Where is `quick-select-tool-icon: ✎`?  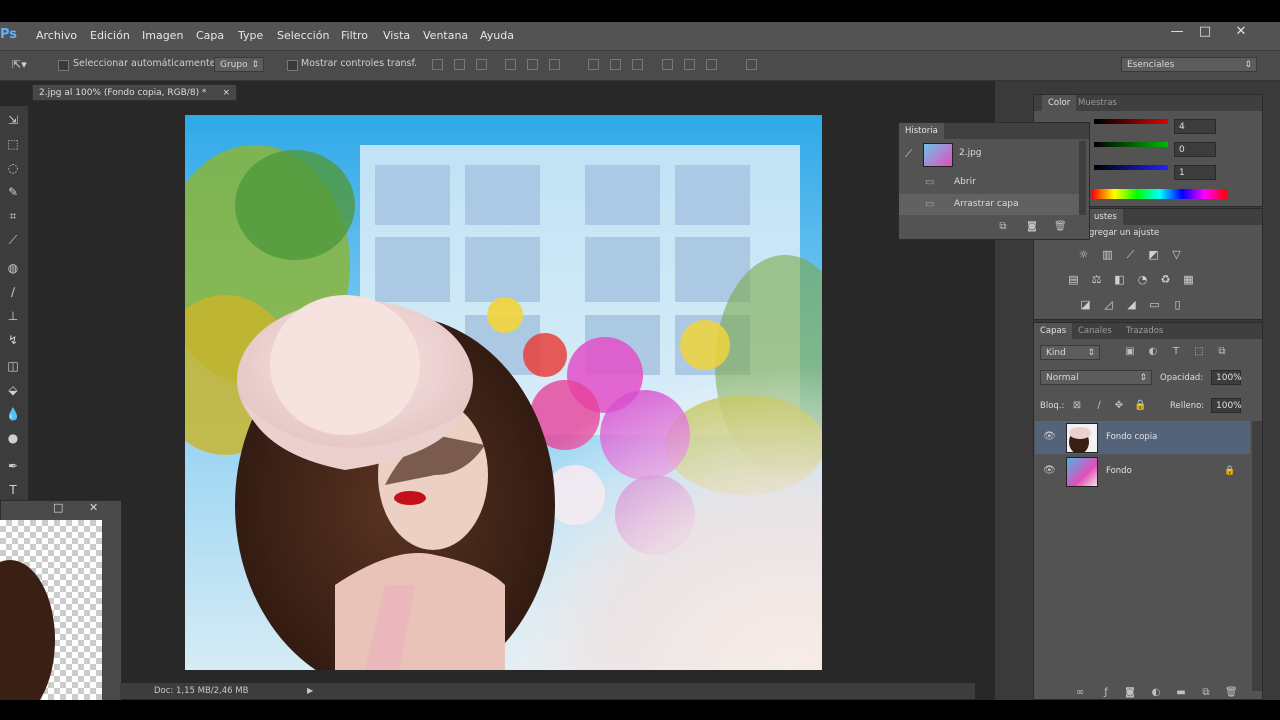
quick-select-tool-icon: ✎ is located at coordinates (13, 192).